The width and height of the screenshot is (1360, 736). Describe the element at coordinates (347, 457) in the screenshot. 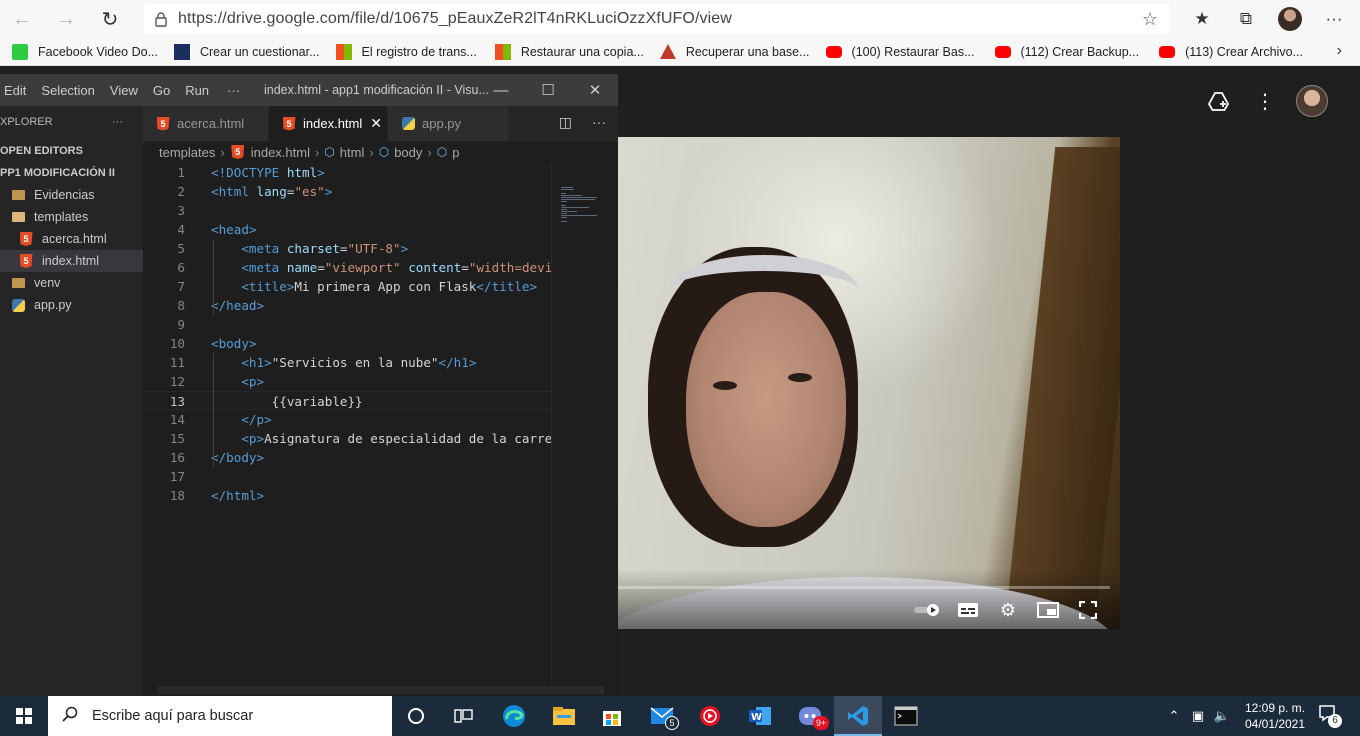

I see `code-line: 16 </body>` at that location.